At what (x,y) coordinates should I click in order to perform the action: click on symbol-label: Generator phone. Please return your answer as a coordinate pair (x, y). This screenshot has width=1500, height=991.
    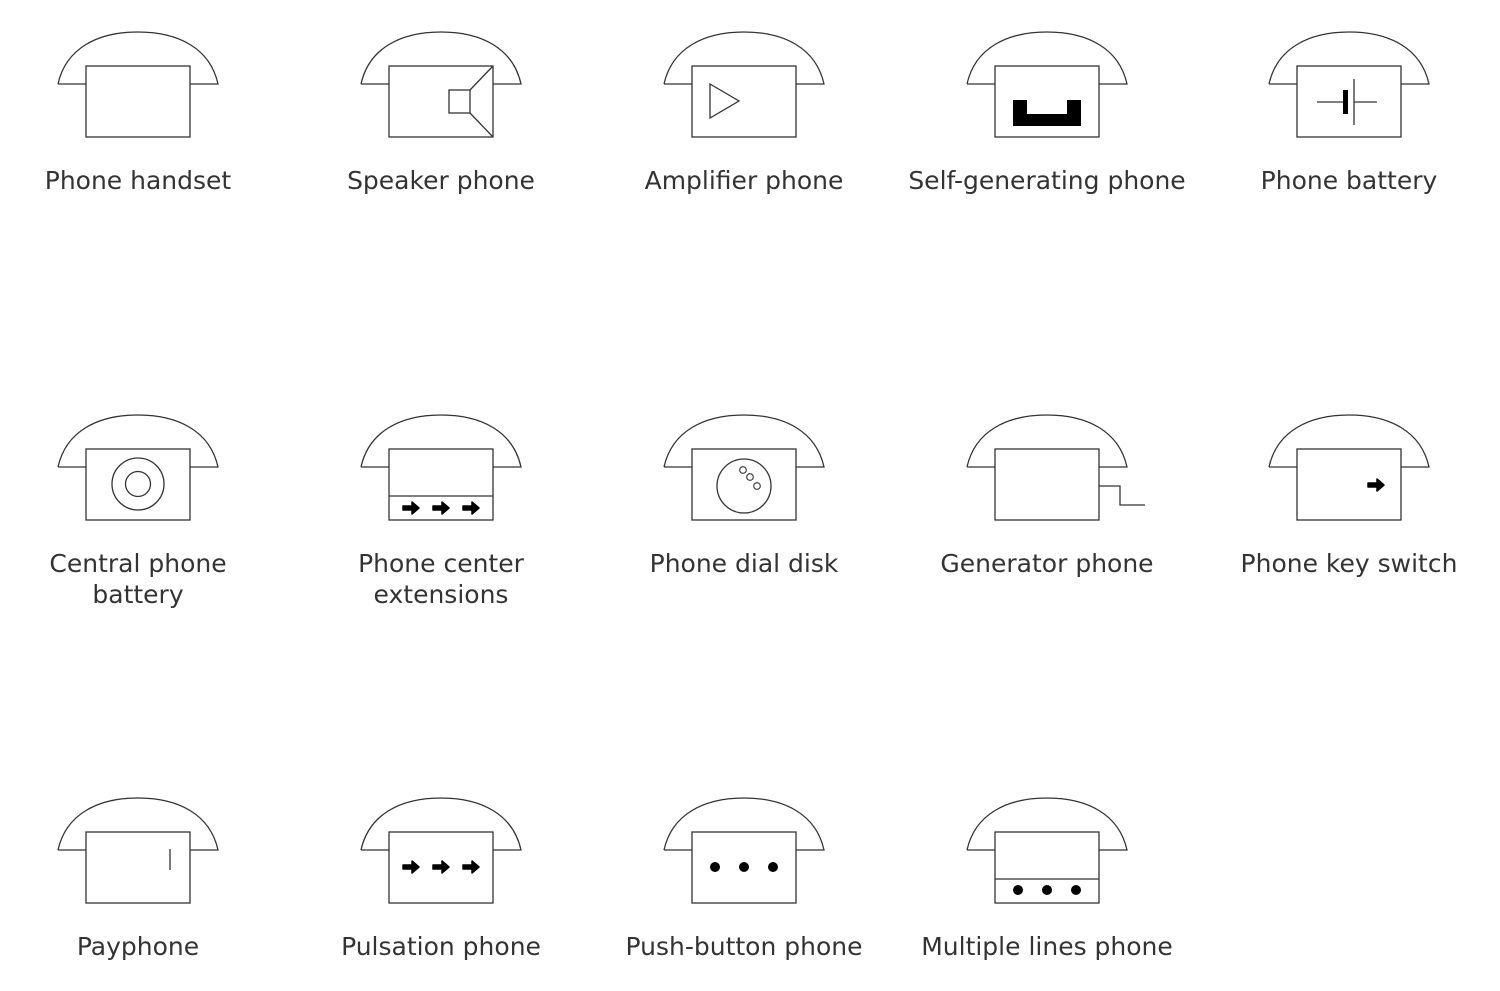
    Looking at the image, I should click on (1046, 563).